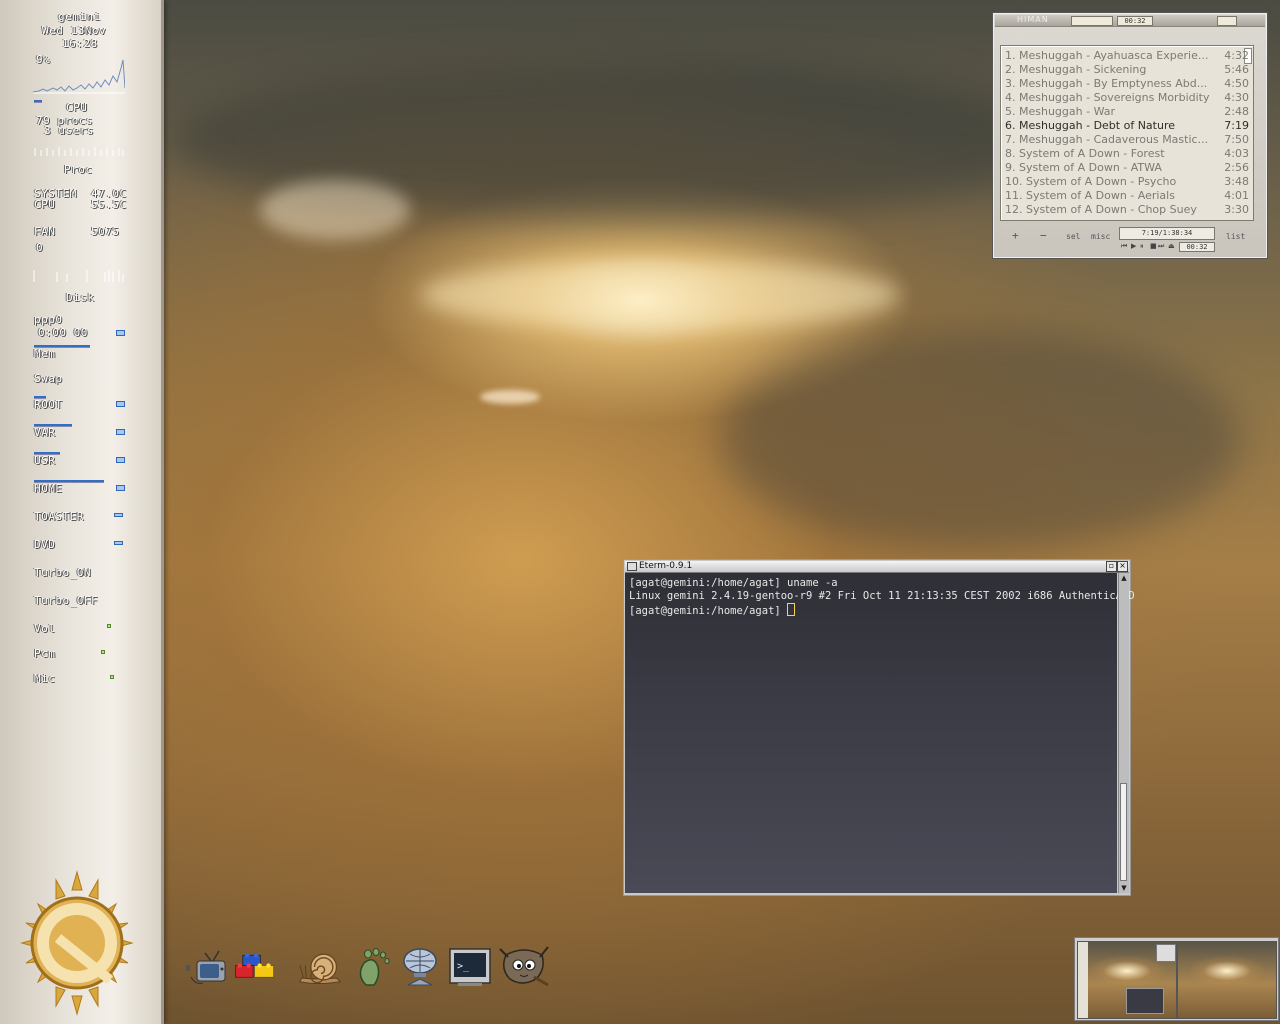 Image resolution: width=1280 pixels, height=1024 pixels. I want to click on mount-toaster-button, so click(118, 515).